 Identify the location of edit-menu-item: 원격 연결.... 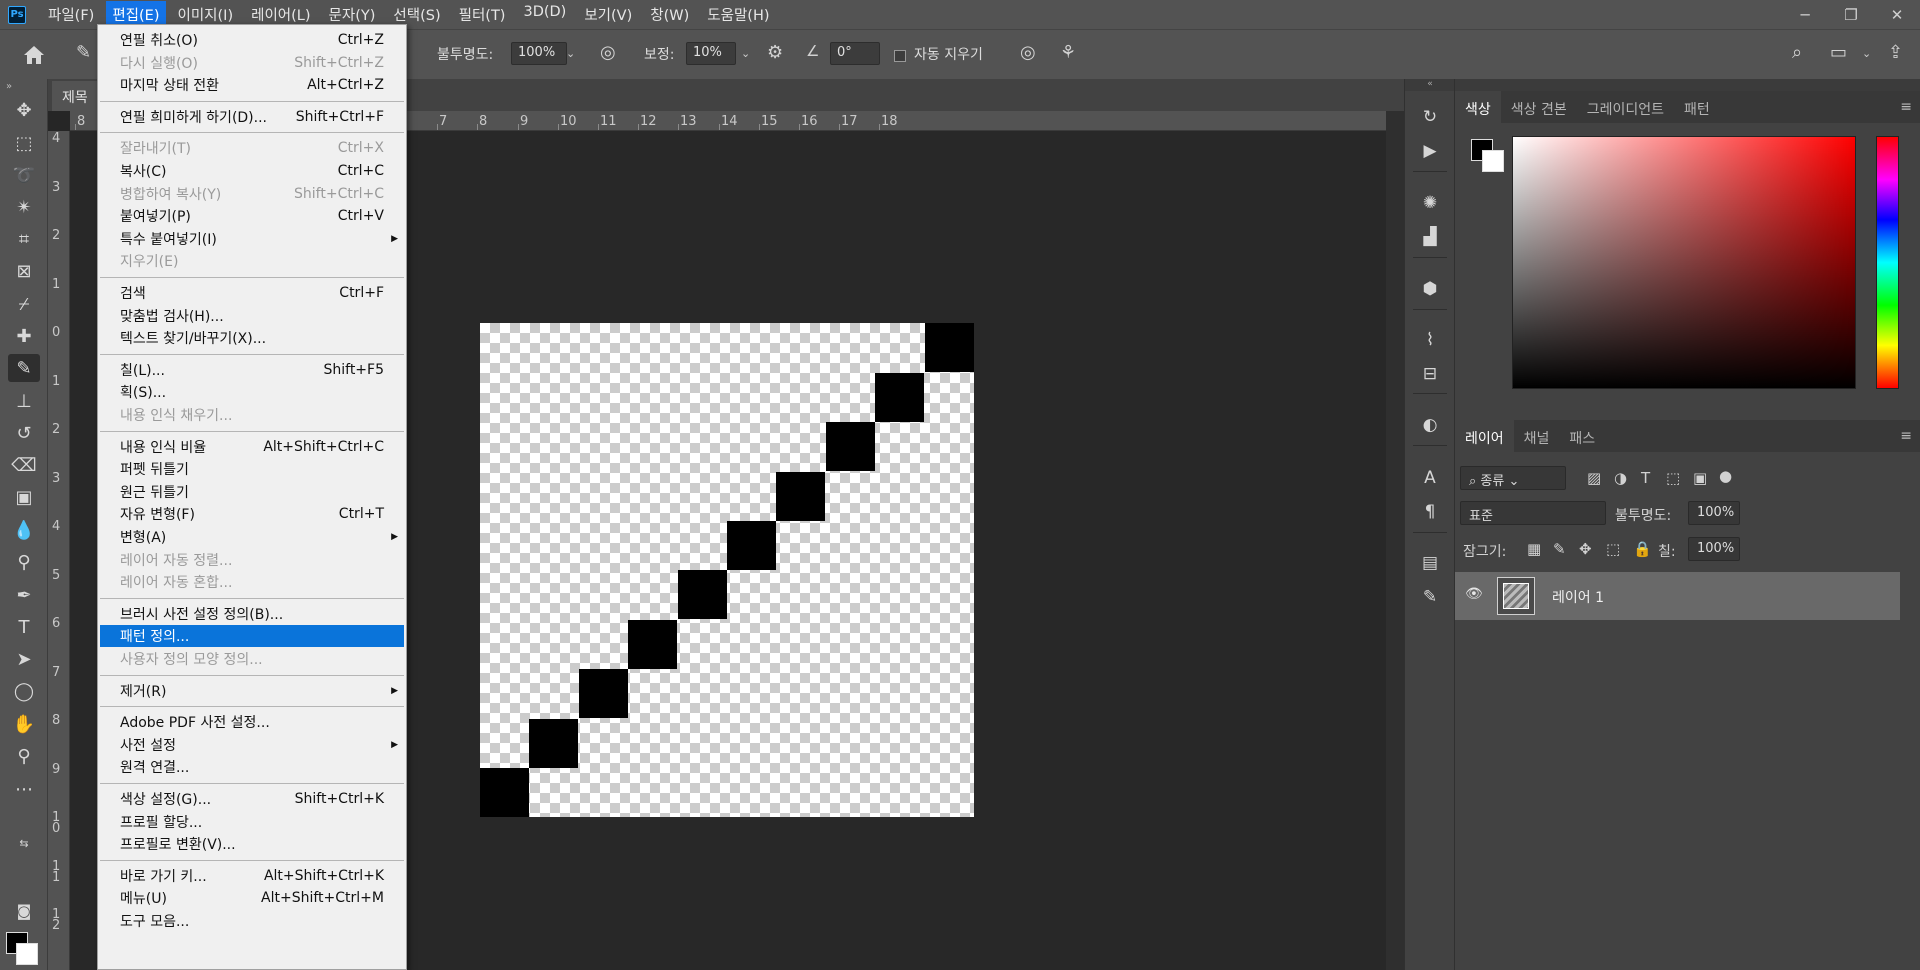
(252, 767).